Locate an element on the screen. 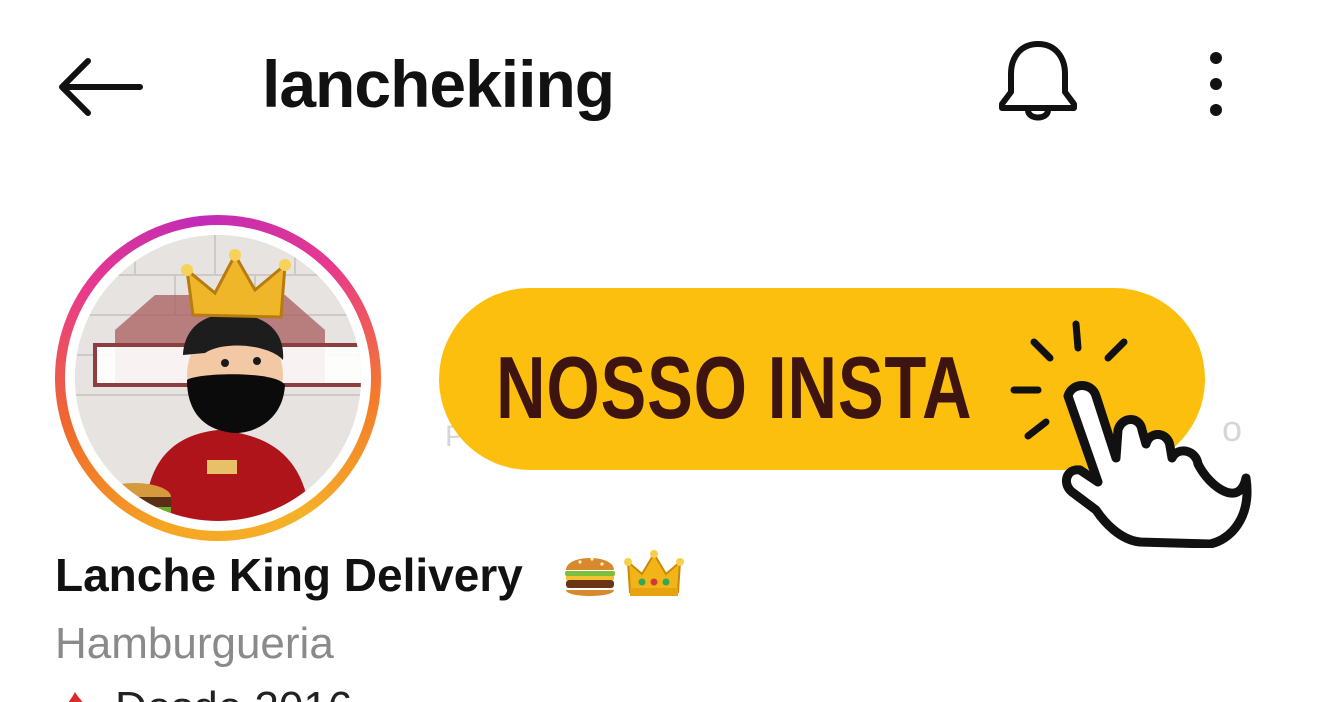 This screenshot has height=702, width=1328. arrow-left-icon is located at coordinates (101, 87).